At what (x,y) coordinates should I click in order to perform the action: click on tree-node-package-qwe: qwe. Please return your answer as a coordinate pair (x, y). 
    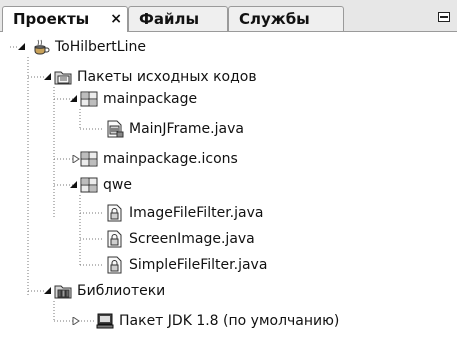
    Looking at the image, I should click on (106, 185).